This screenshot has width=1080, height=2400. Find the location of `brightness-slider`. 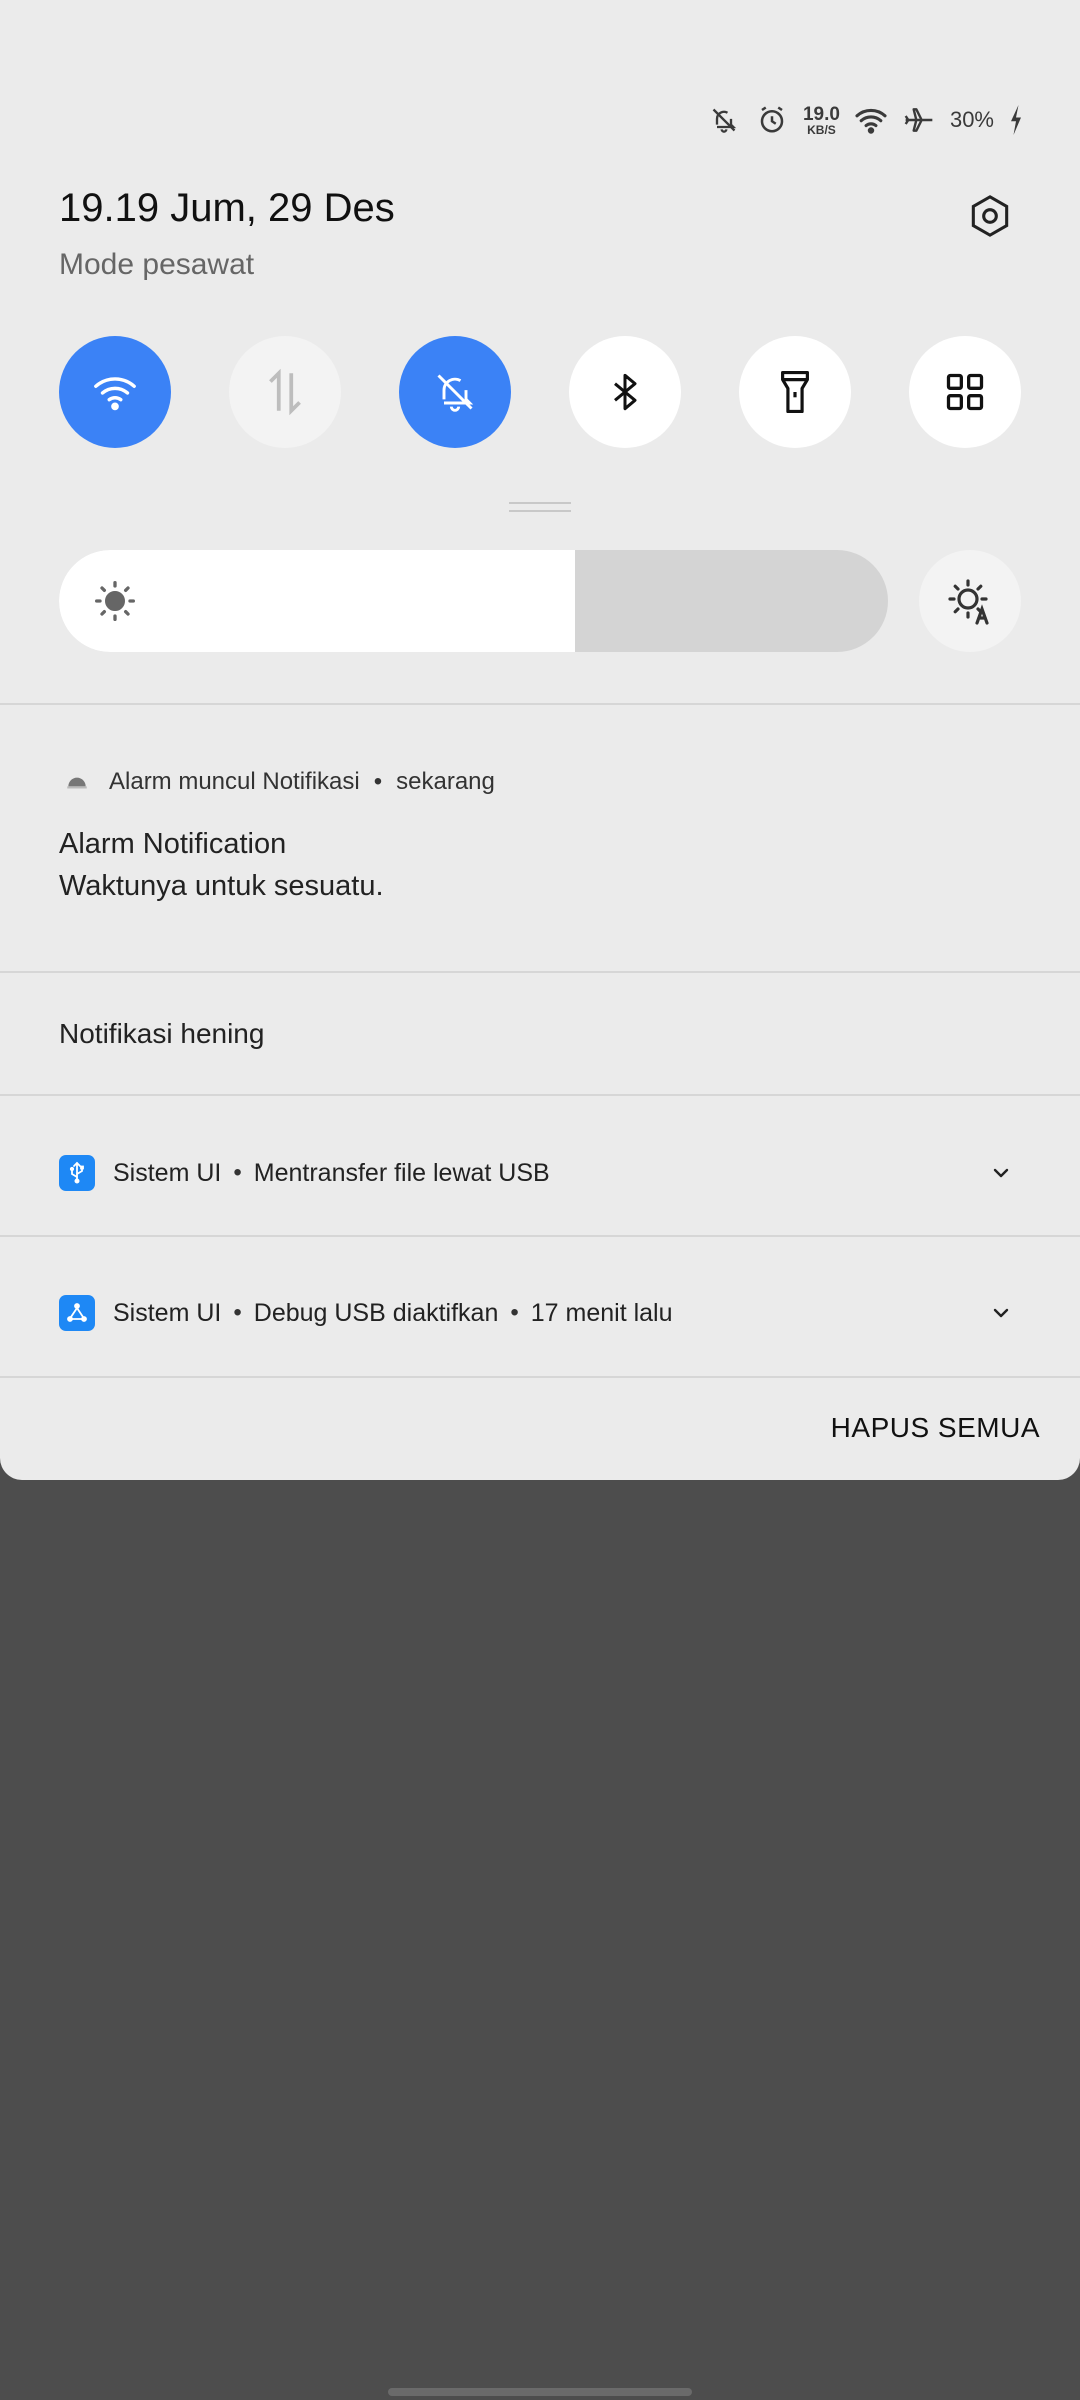

brightness-slider is located at coordinates (473, 601).